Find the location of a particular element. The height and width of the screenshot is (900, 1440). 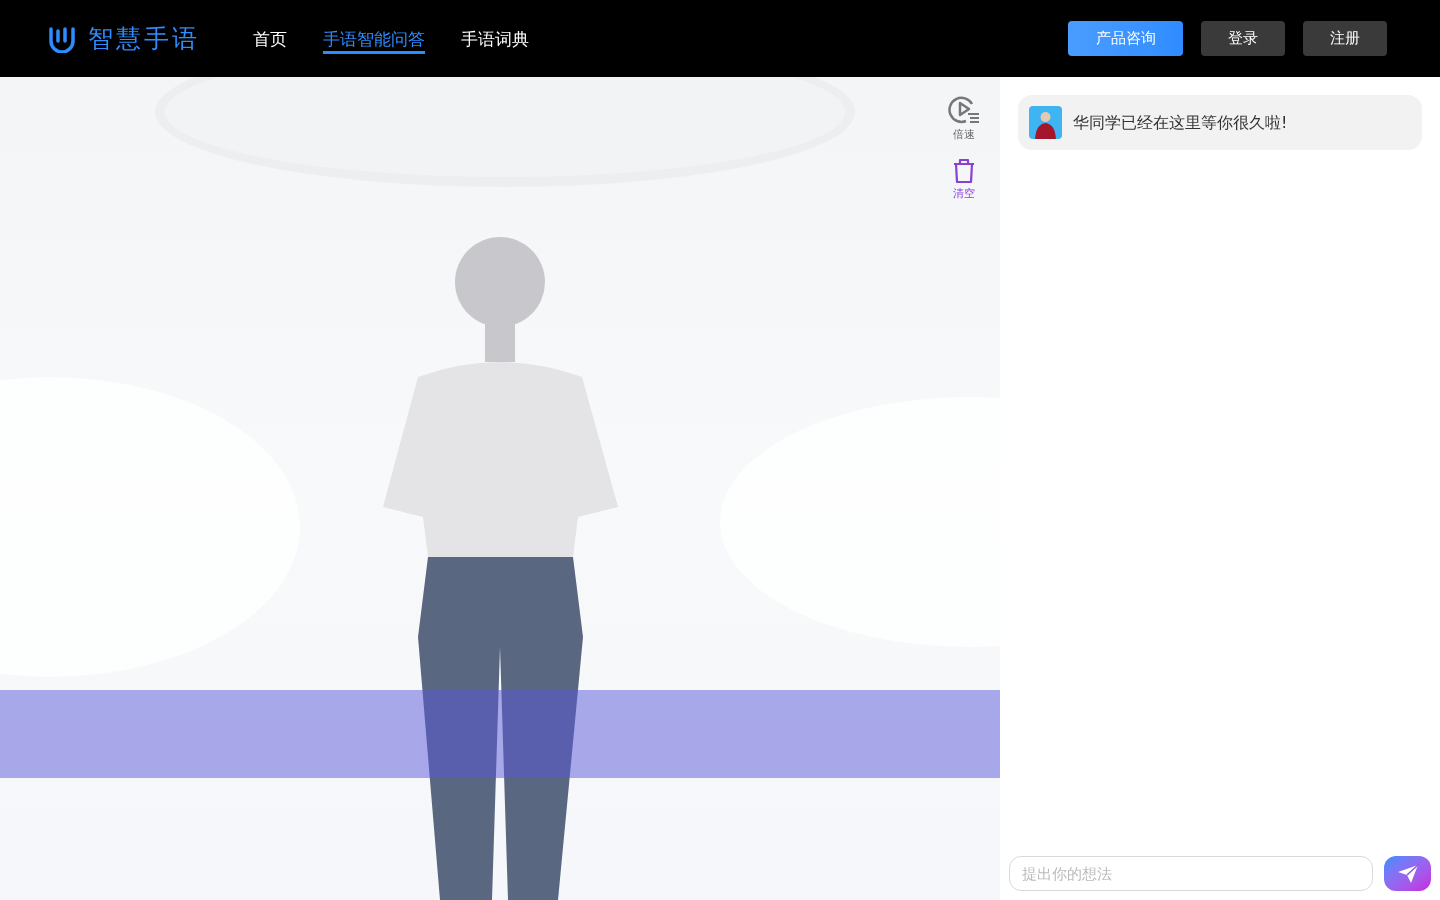

avatar-icon is located at coordinates (1045, 122).